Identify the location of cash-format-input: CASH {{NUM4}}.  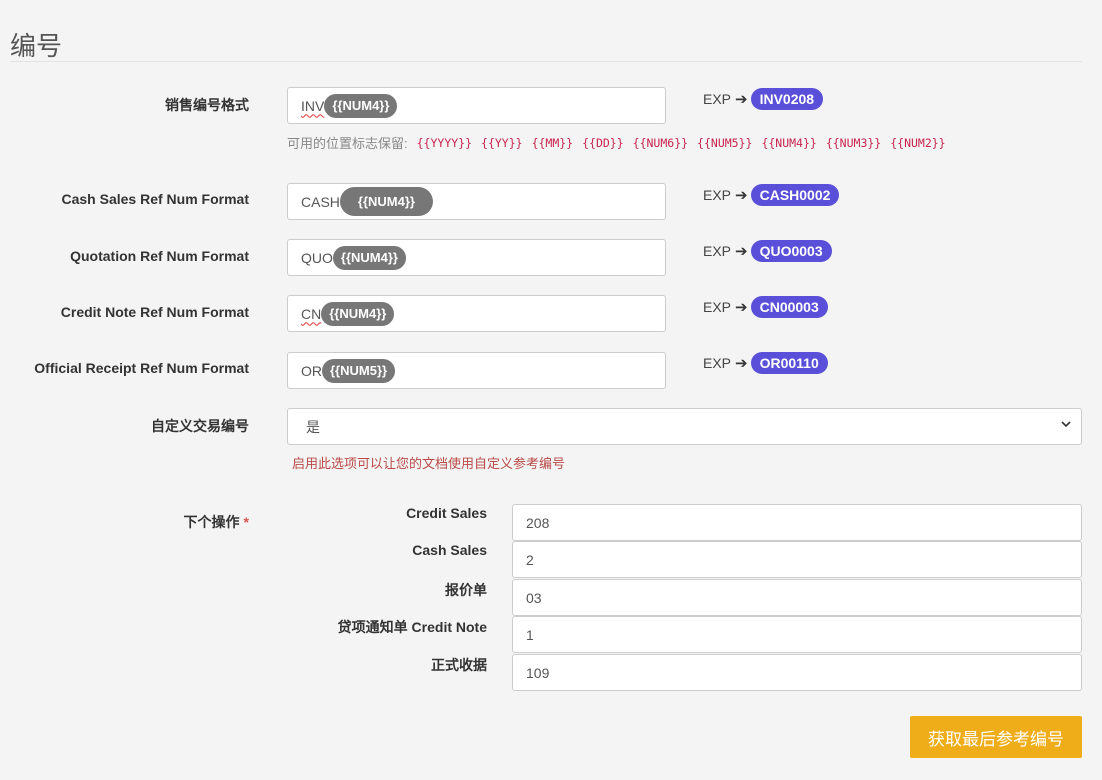
(476, 201).